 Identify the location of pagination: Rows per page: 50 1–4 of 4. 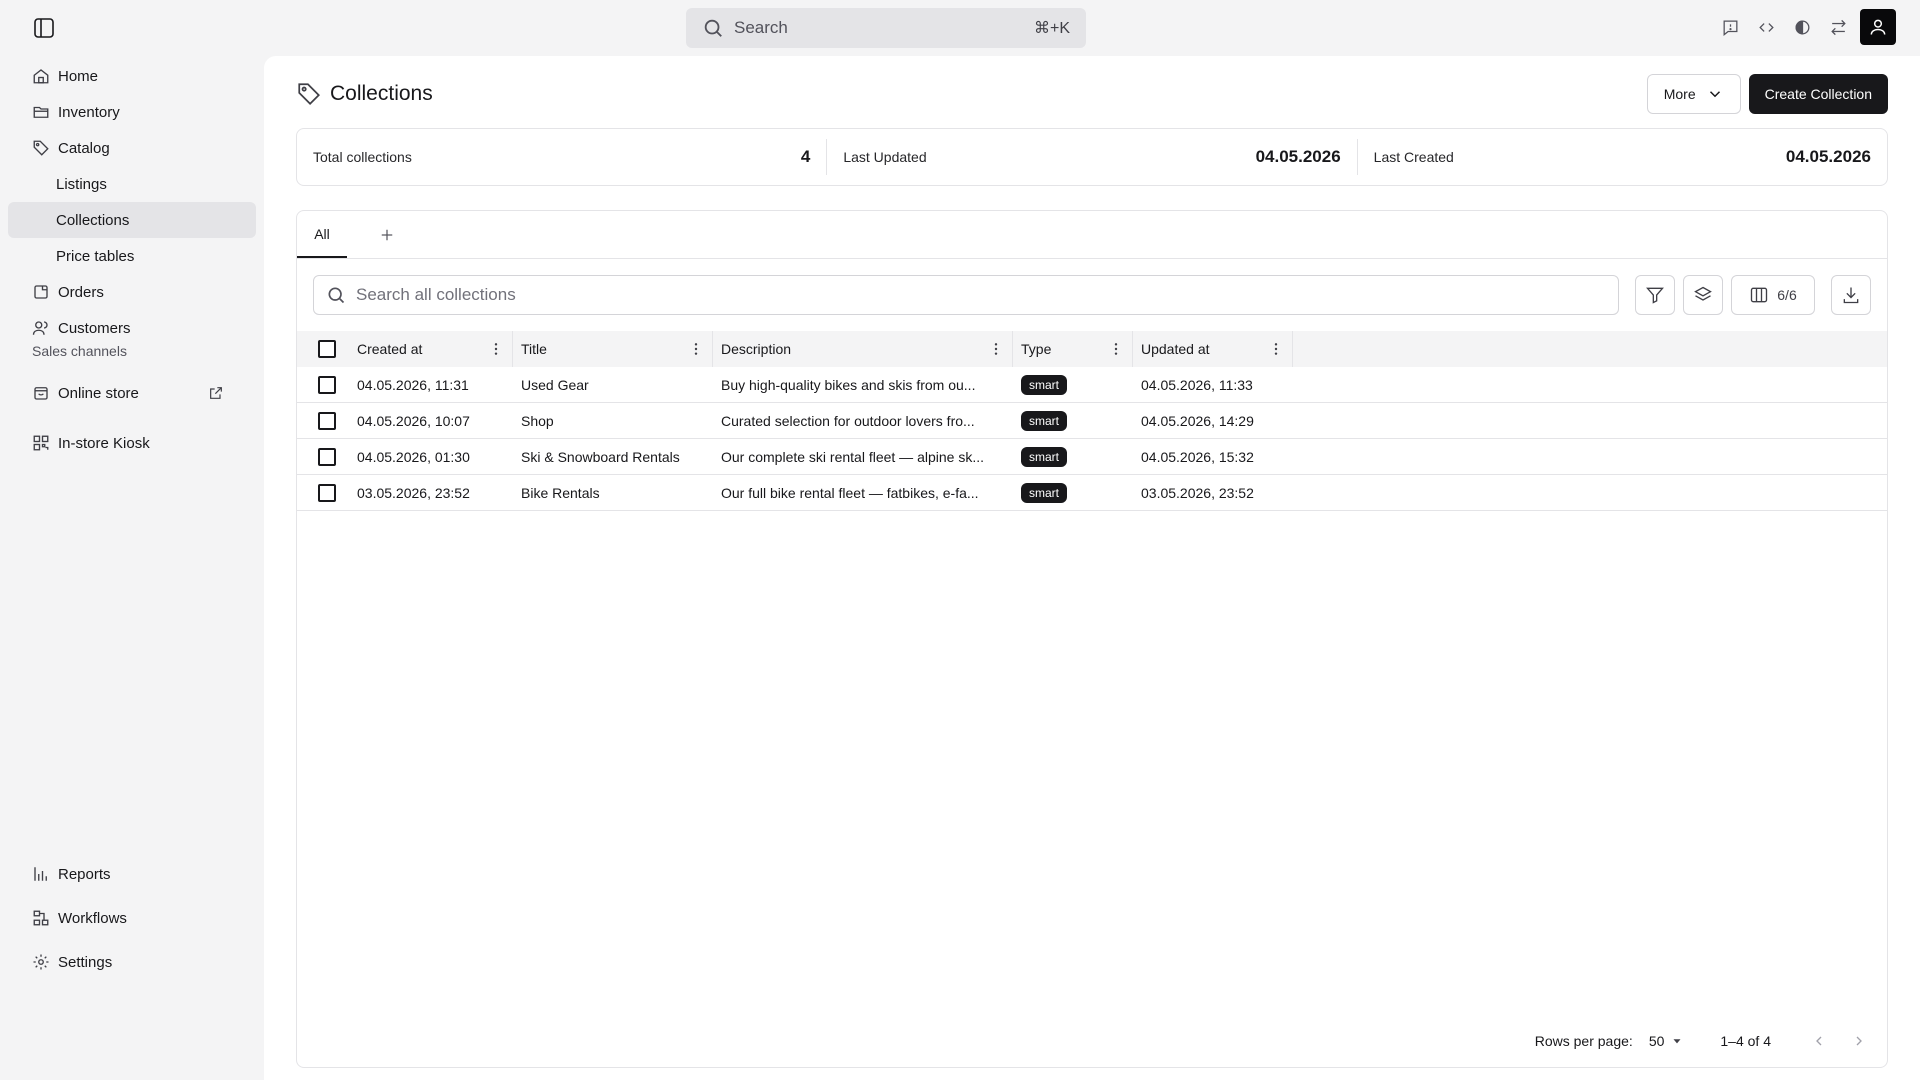
(1703, 1041).